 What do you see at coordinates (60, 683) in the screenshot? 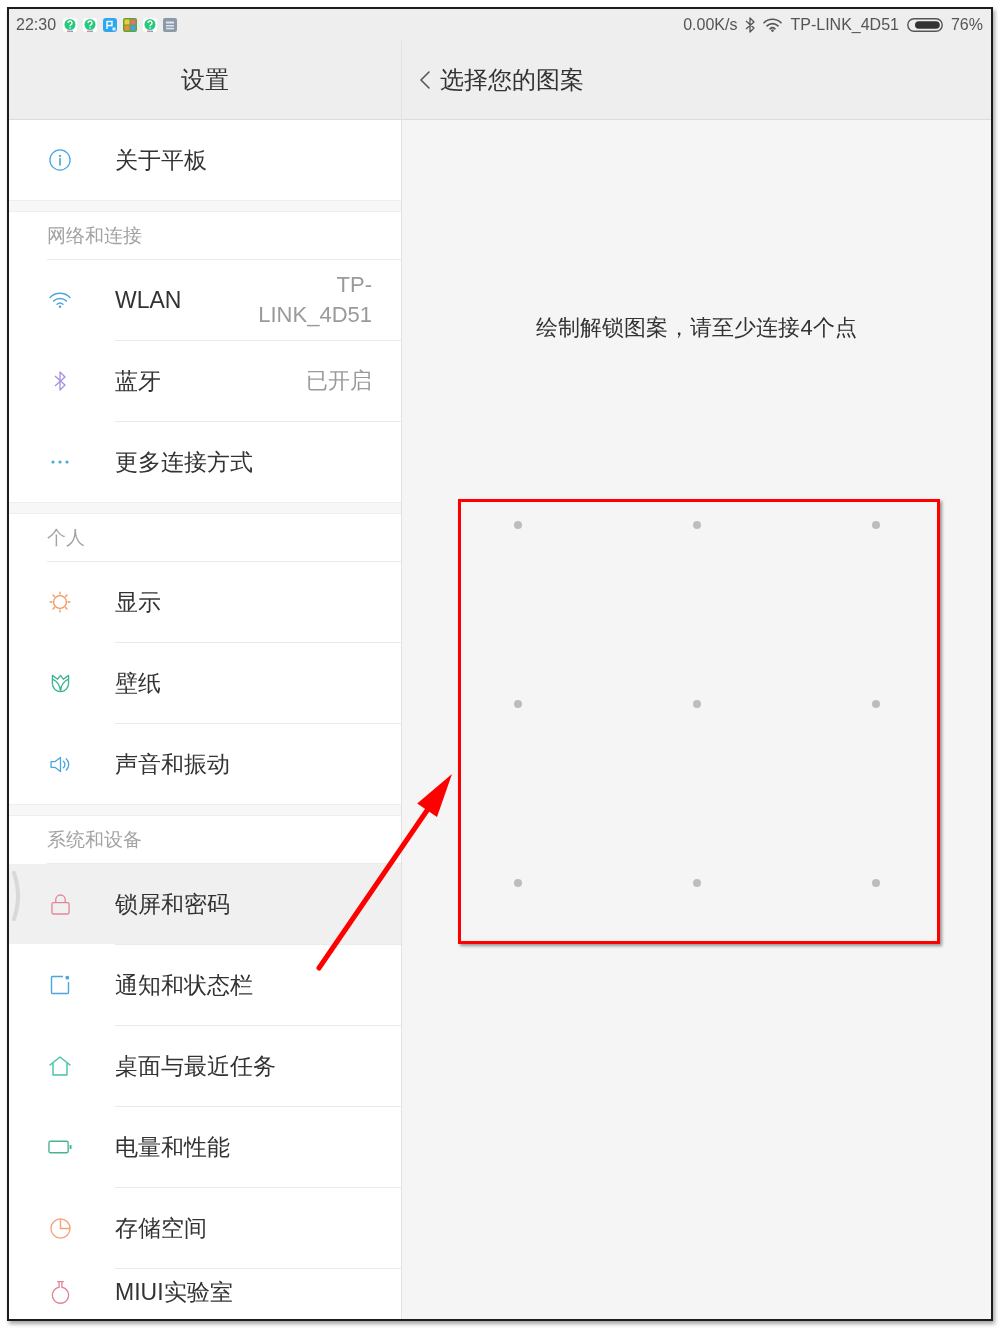
I see `tulip-icon` at bounding box center [60, 683].